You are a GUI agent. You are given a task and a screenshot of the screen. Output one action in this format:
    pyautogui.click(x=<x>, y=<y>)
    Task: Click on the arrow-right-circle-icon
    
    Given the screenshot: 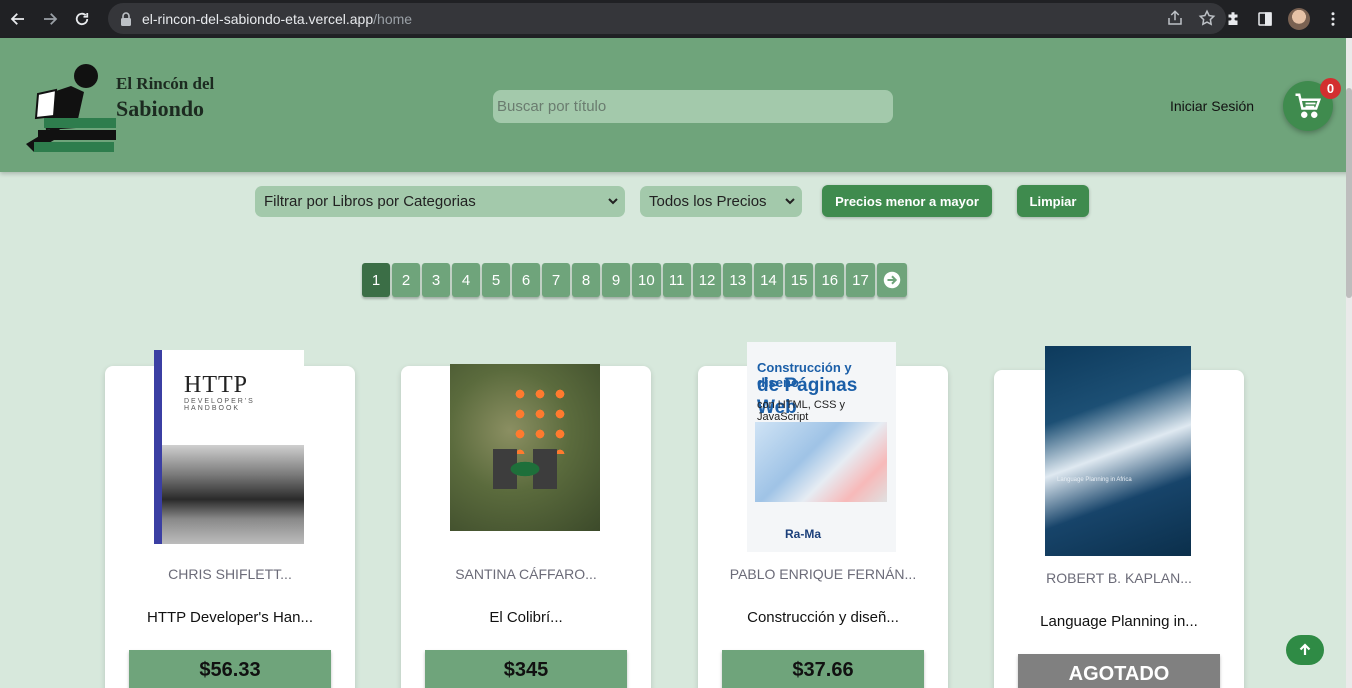 What is the action you would take?
    pyautogui.click(x=892, y=280)
    